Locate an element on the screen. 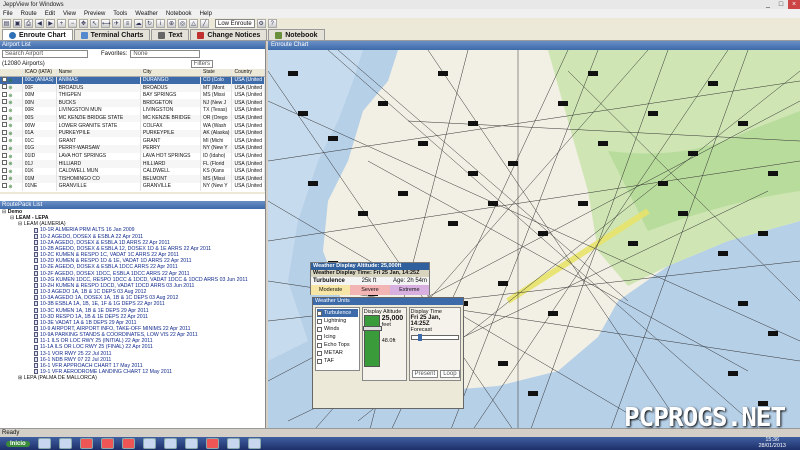 This screenshot has width=800, height=450. table-row: ⊕ 00N BUCKS BRIDGETON NJ (New J USA (United is located at coordinates (132, 103).